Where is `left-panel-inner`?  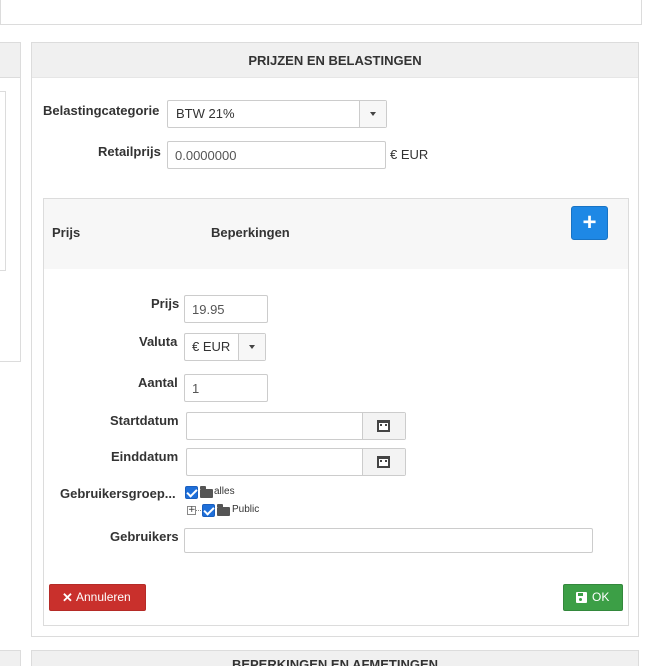
left-panel-inner is located at coordinates (3, 181).